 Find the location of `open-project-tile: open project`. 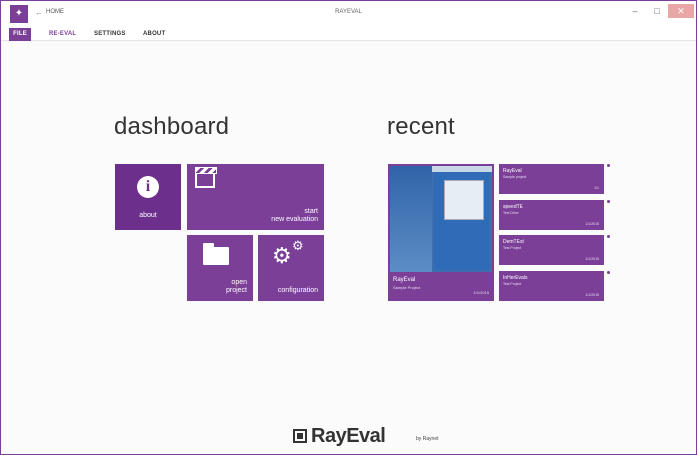

open-project-tile: open project is located at coordinates (220, 268).